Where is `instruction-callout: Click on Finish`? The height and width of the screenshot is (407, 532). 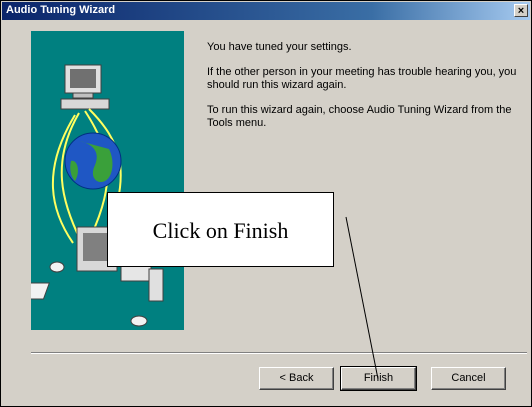
instruction-callout: Click on Finish is located at coordinates (220, 229).